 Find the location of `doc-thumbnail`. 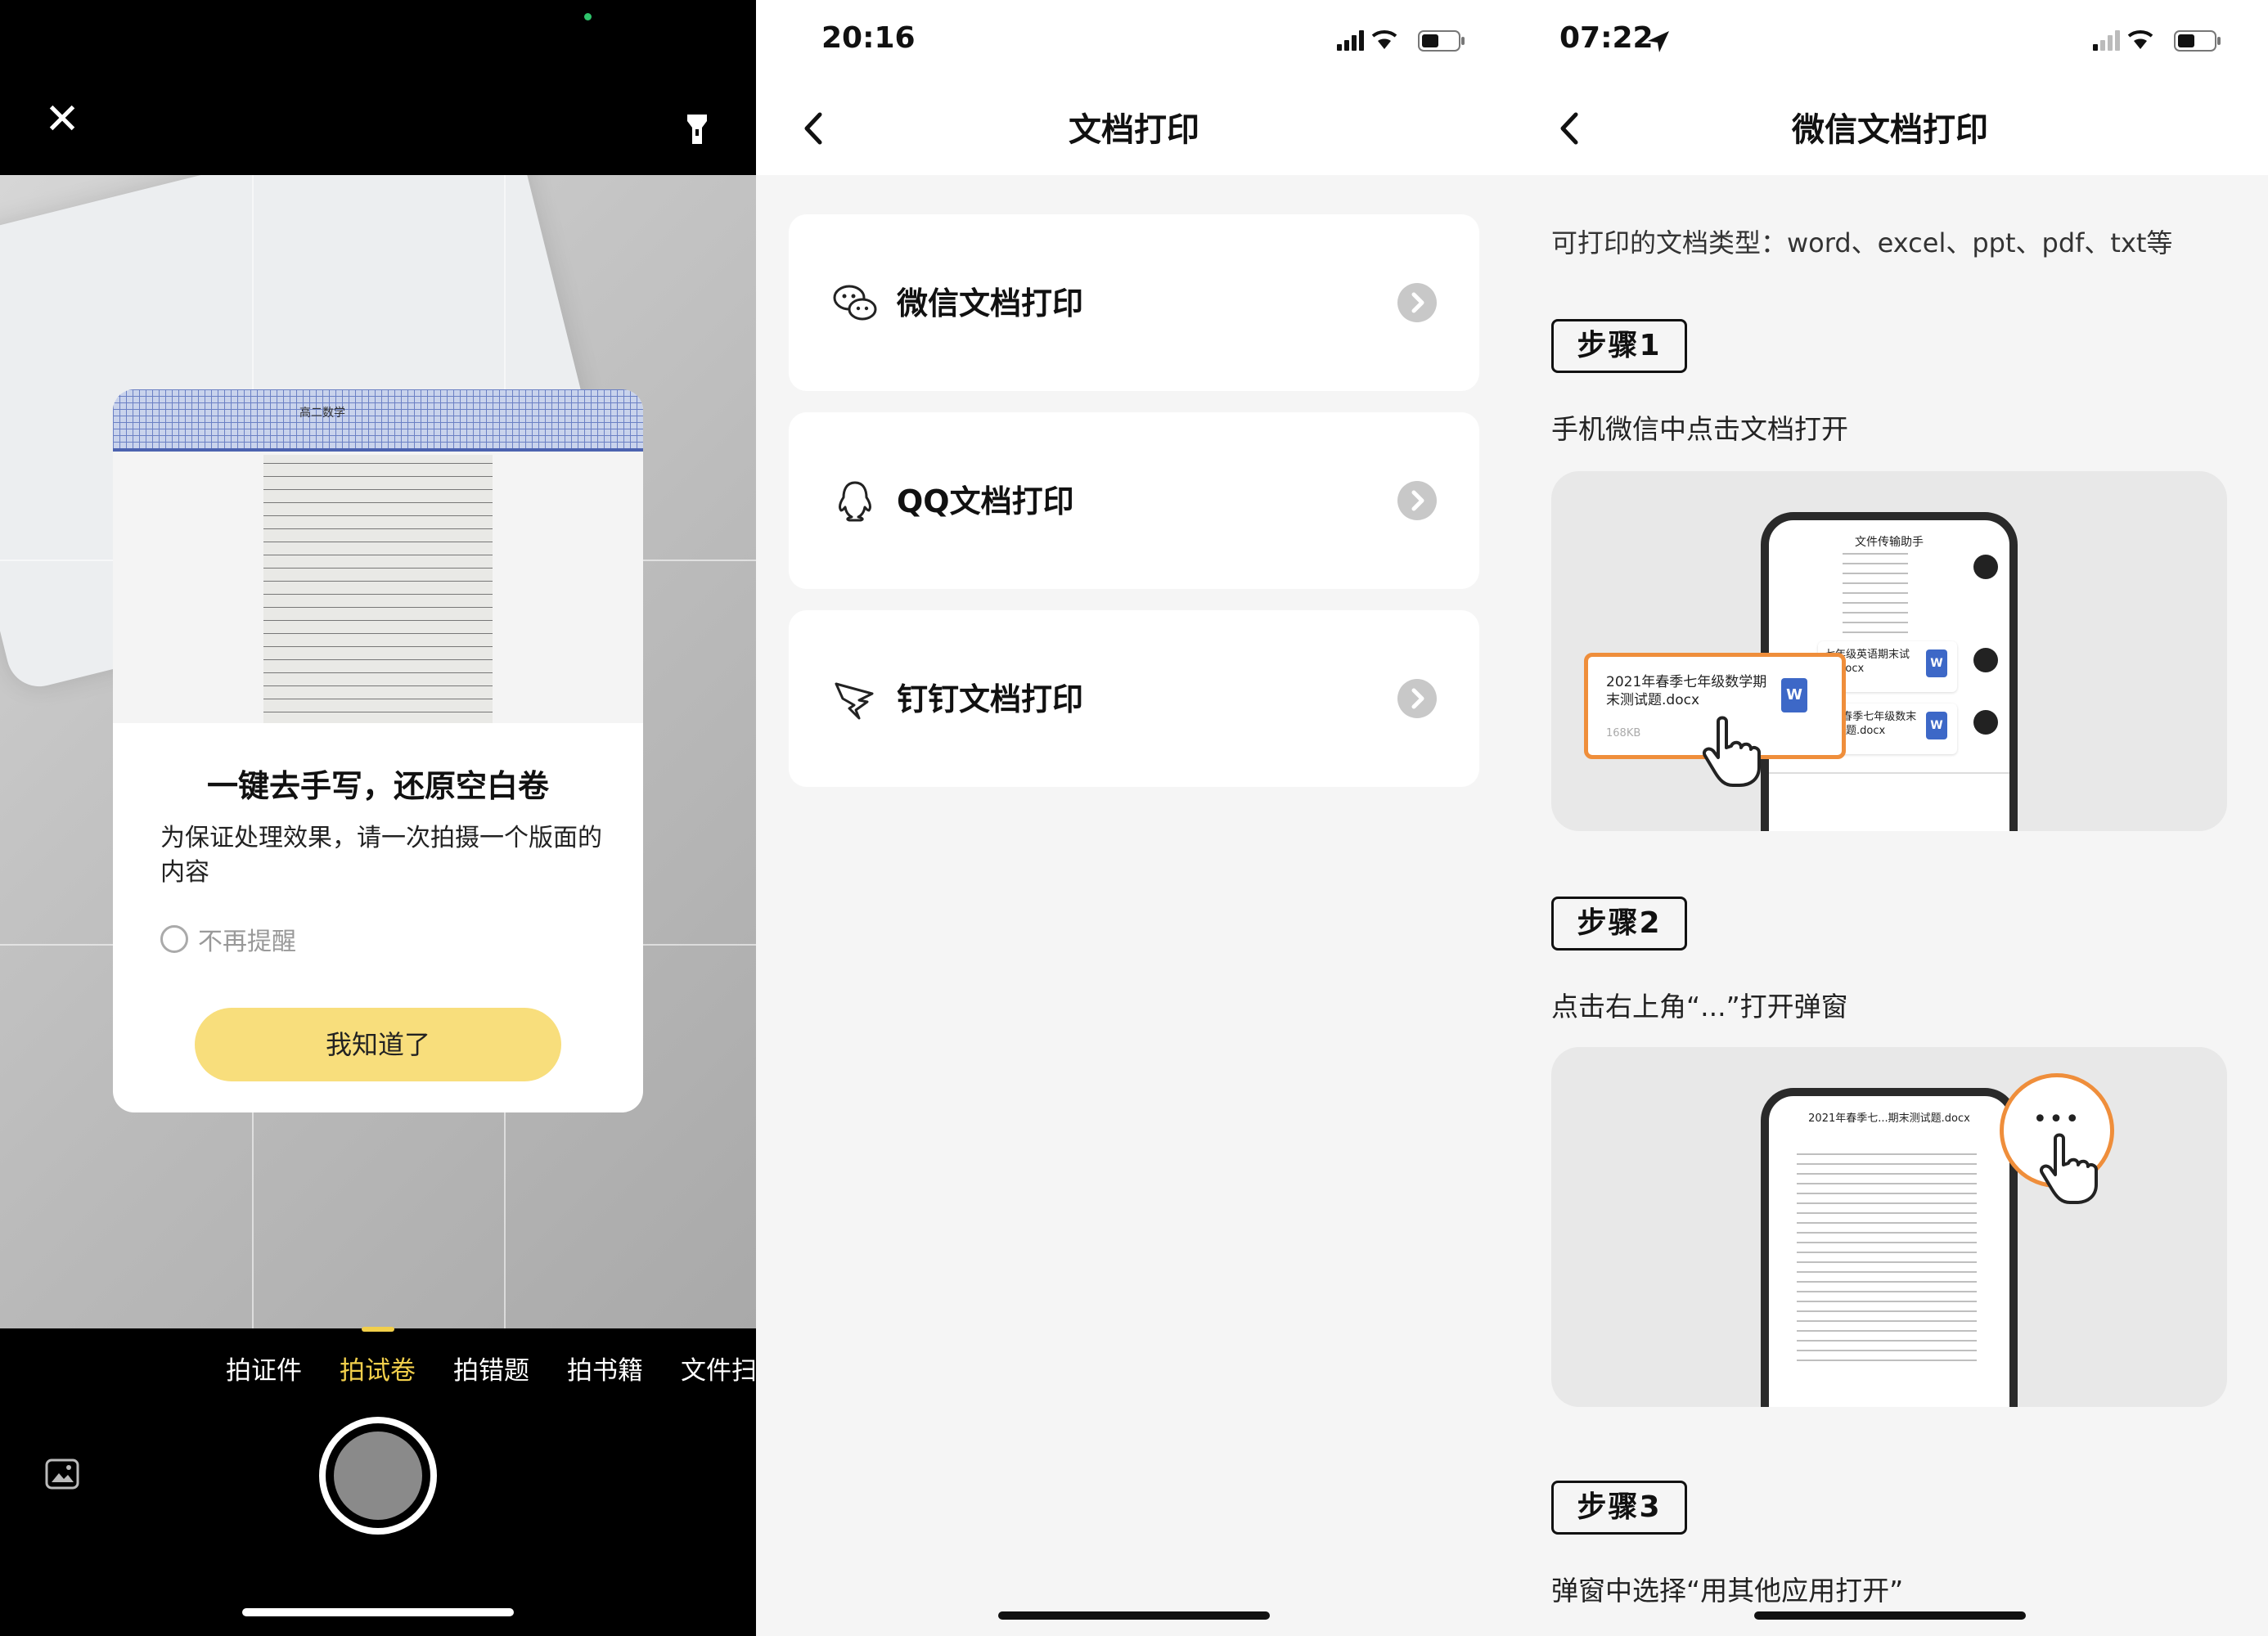

doc-thumbnail is located at coordinates (1876, 594).